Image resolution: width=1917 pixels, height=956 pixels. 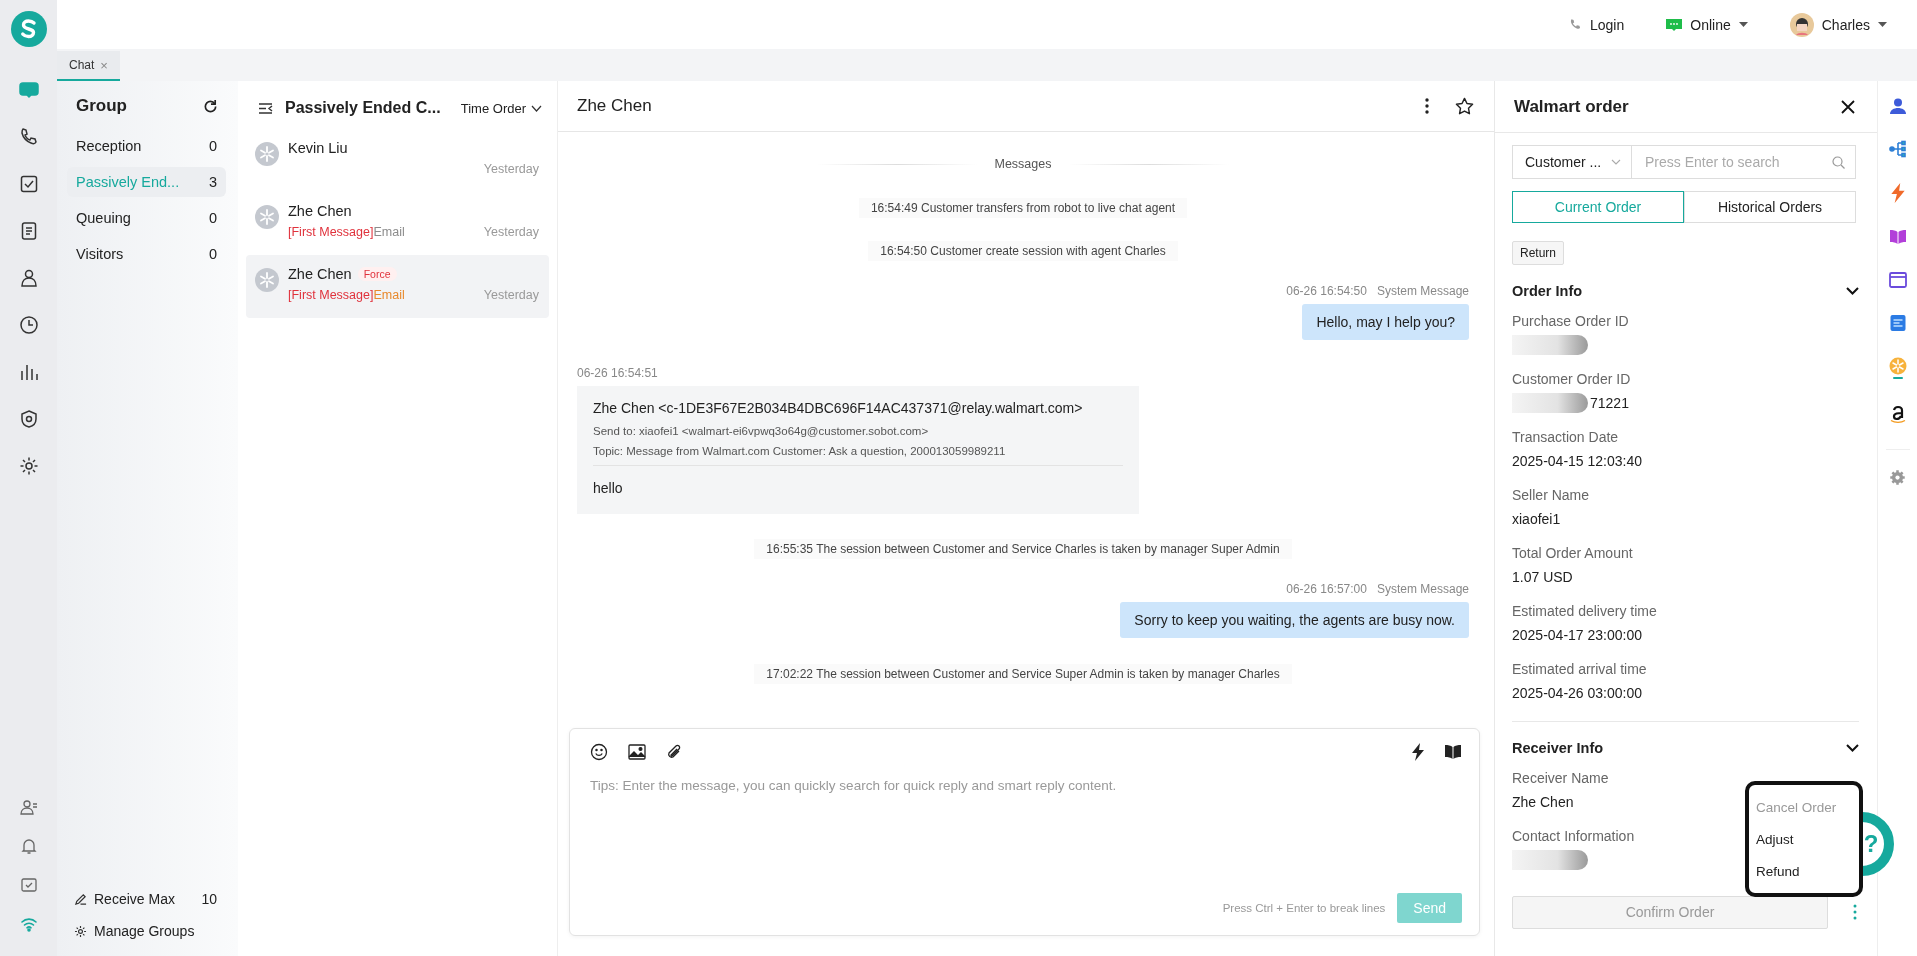 What do you see at coordinates (318, 148) in the screenshot?
I see `contact-name: Kevin Liu` at bounding box center [318, 148].